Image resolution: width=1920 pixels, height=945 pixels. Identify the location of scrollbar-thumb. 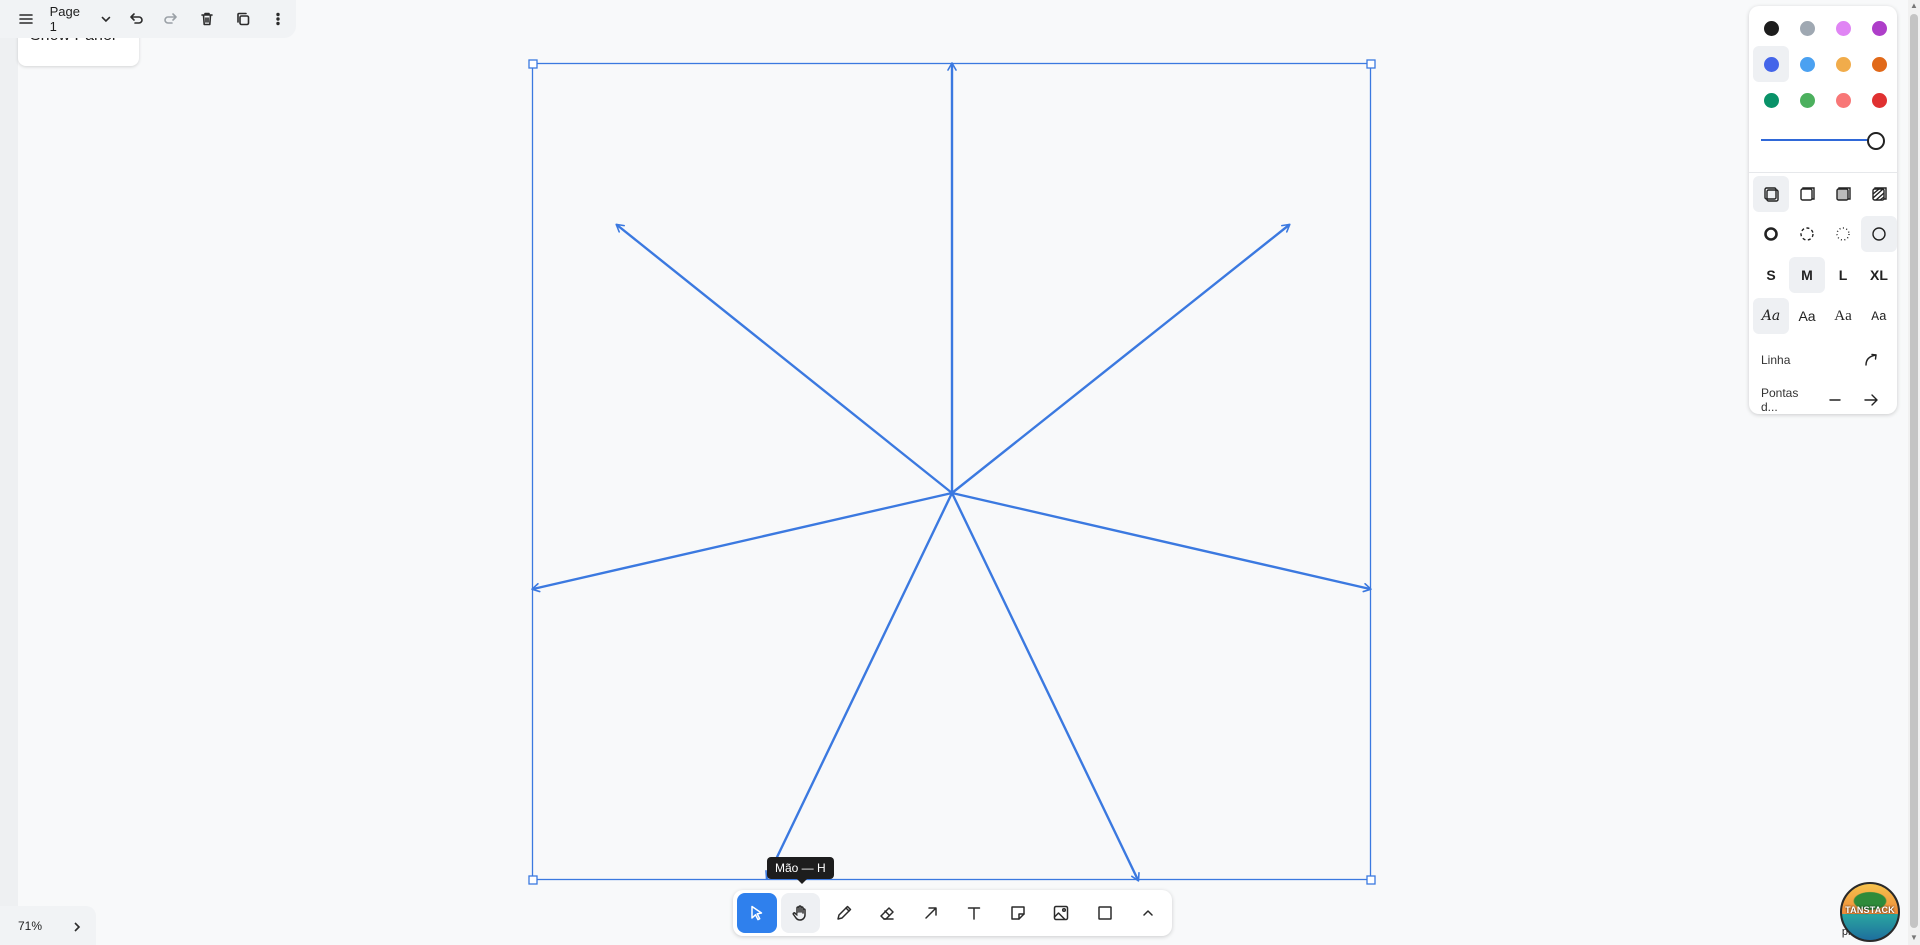
(1914, 471).